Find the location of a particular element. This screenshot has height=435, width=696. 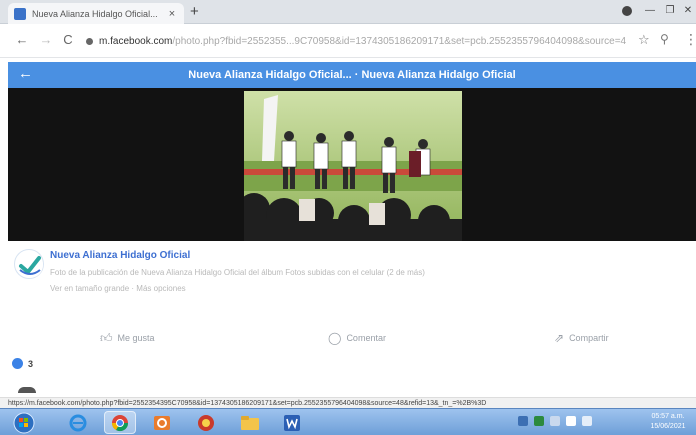

comment-button: ◯ Comentar is located at coordinates (357, 338).